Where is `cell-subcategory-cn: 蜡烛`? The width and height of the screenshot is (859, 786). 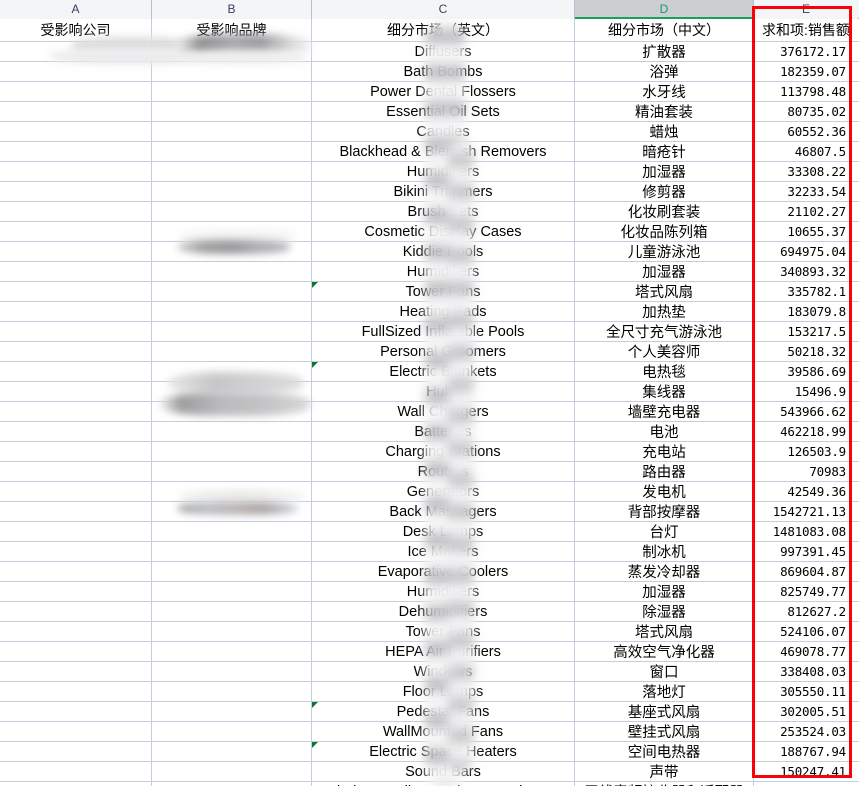 cell-subcategory-cn: 蜡烛 is located at coordinates (664, 131).